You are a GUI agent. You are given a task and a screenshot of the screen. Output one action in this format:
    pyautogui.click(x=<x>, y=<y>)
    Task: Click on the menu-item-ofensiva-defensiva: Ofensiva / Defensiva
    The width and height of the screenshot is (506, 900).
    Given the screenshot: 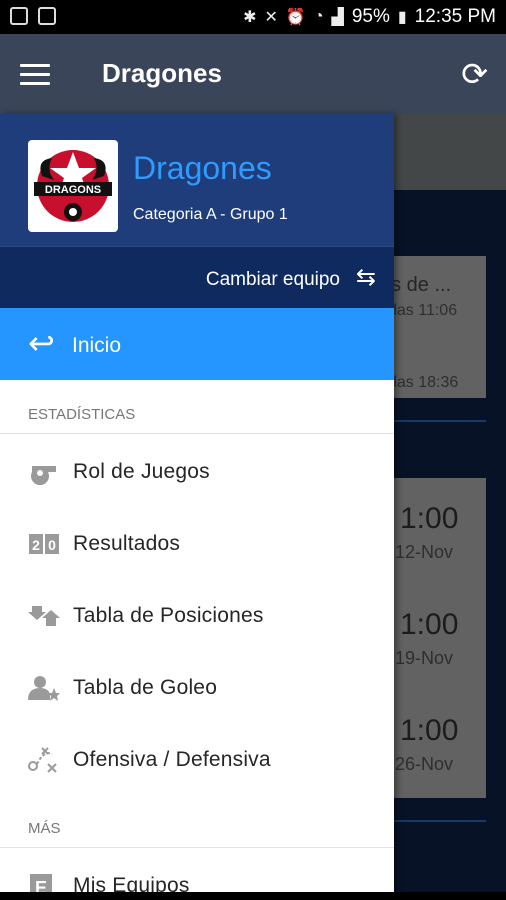 What is the action you would take?
    pyautogui.click(x=197, y=760)
    